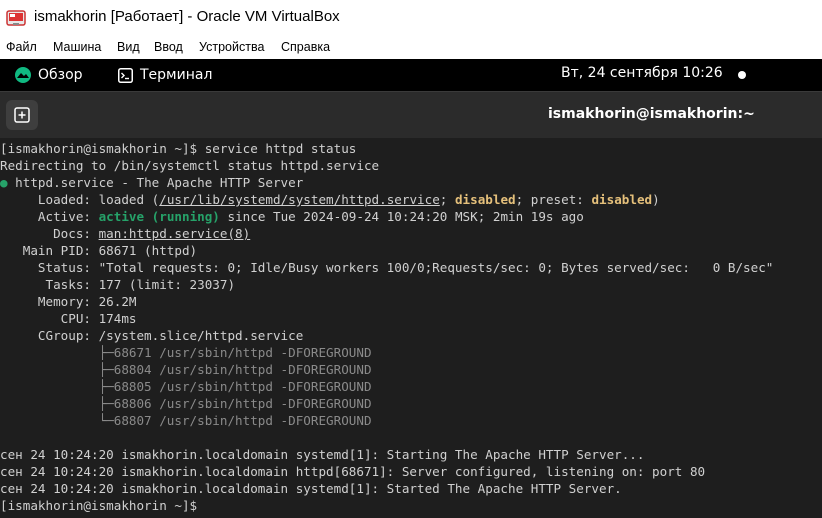 This screenshot has width=822, height=518. What do you see at coordinates (49, 233) in the screenshot?
I see `docs-label: Docs:` at bounding box center [49, 233].